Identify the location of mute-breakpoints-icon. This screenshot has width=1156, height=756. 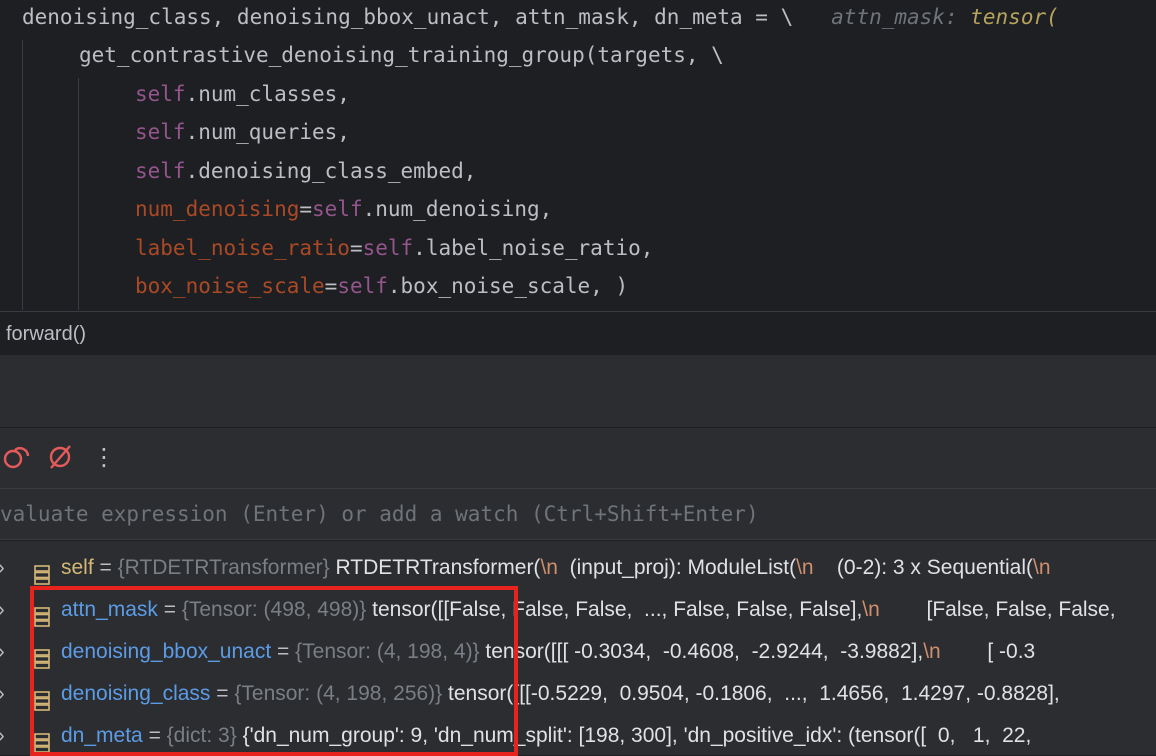
(17, 457).